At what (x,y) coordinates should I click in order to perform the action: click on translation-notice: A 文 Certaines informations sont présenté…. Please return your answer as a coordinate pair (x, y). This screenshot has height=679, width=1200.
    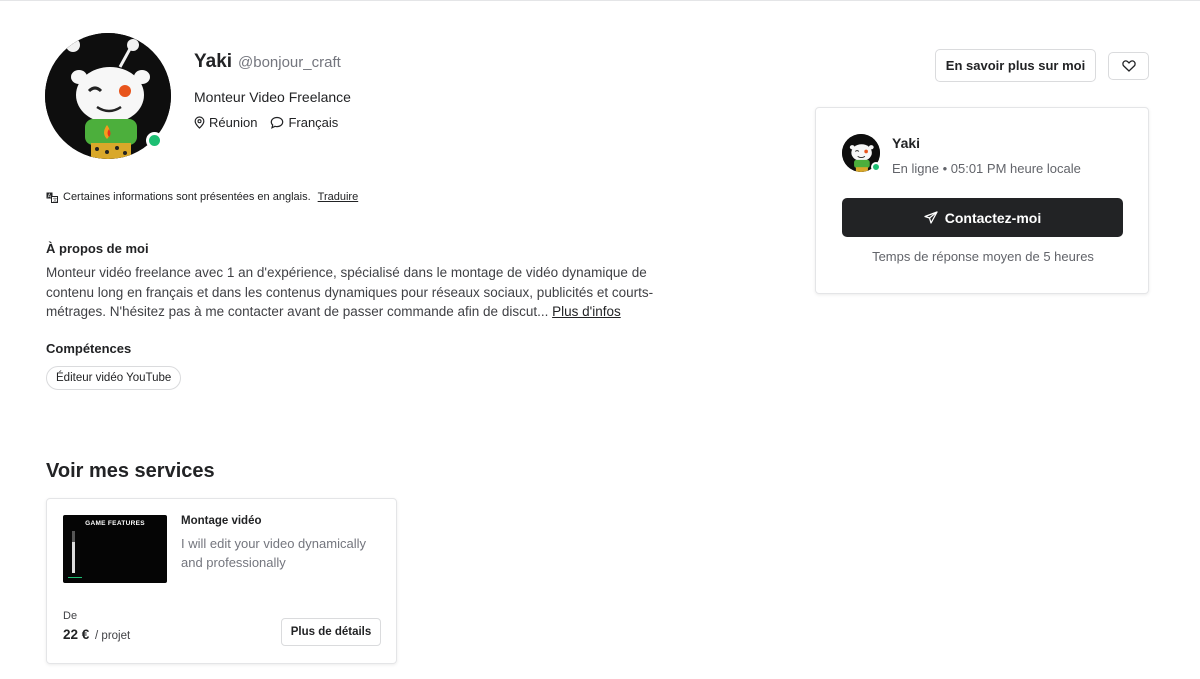
    Looking at the image, I should click on (202, 197).